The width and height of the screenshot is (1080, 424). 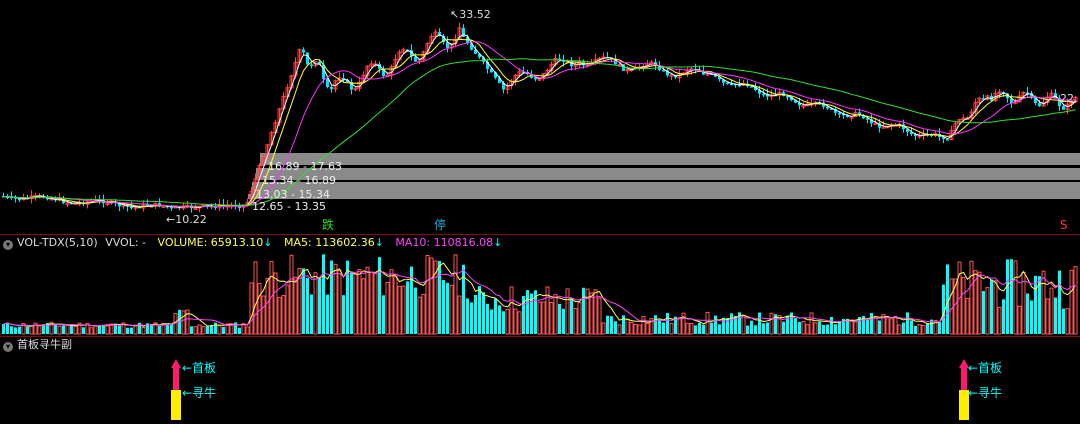 I want to click on ma10-value: MA10: 110816.08, so click(x=444, y=242).